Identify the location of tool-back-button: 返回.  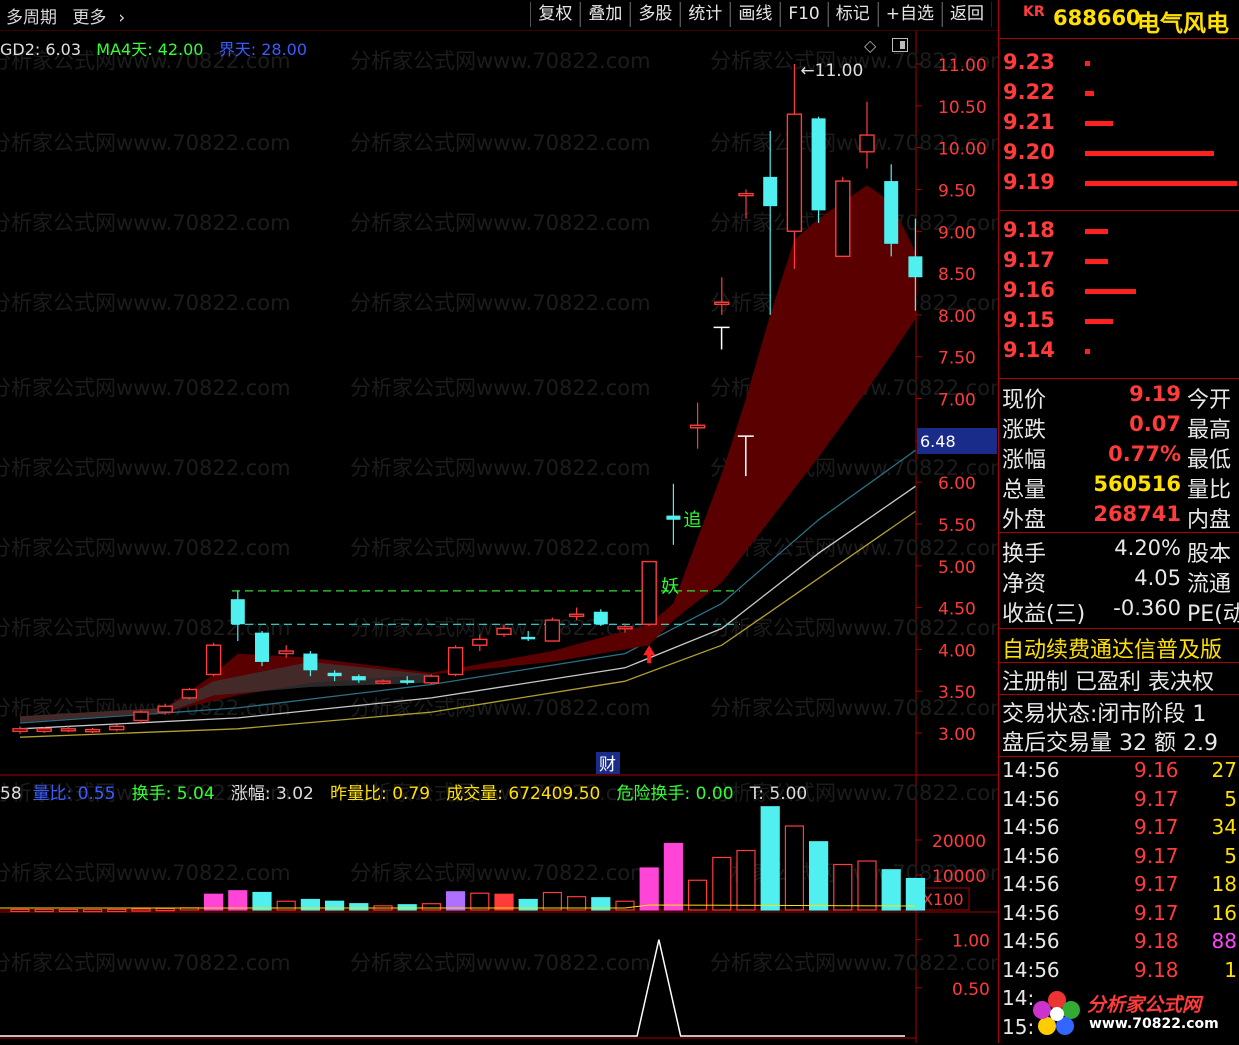
(967, 14).